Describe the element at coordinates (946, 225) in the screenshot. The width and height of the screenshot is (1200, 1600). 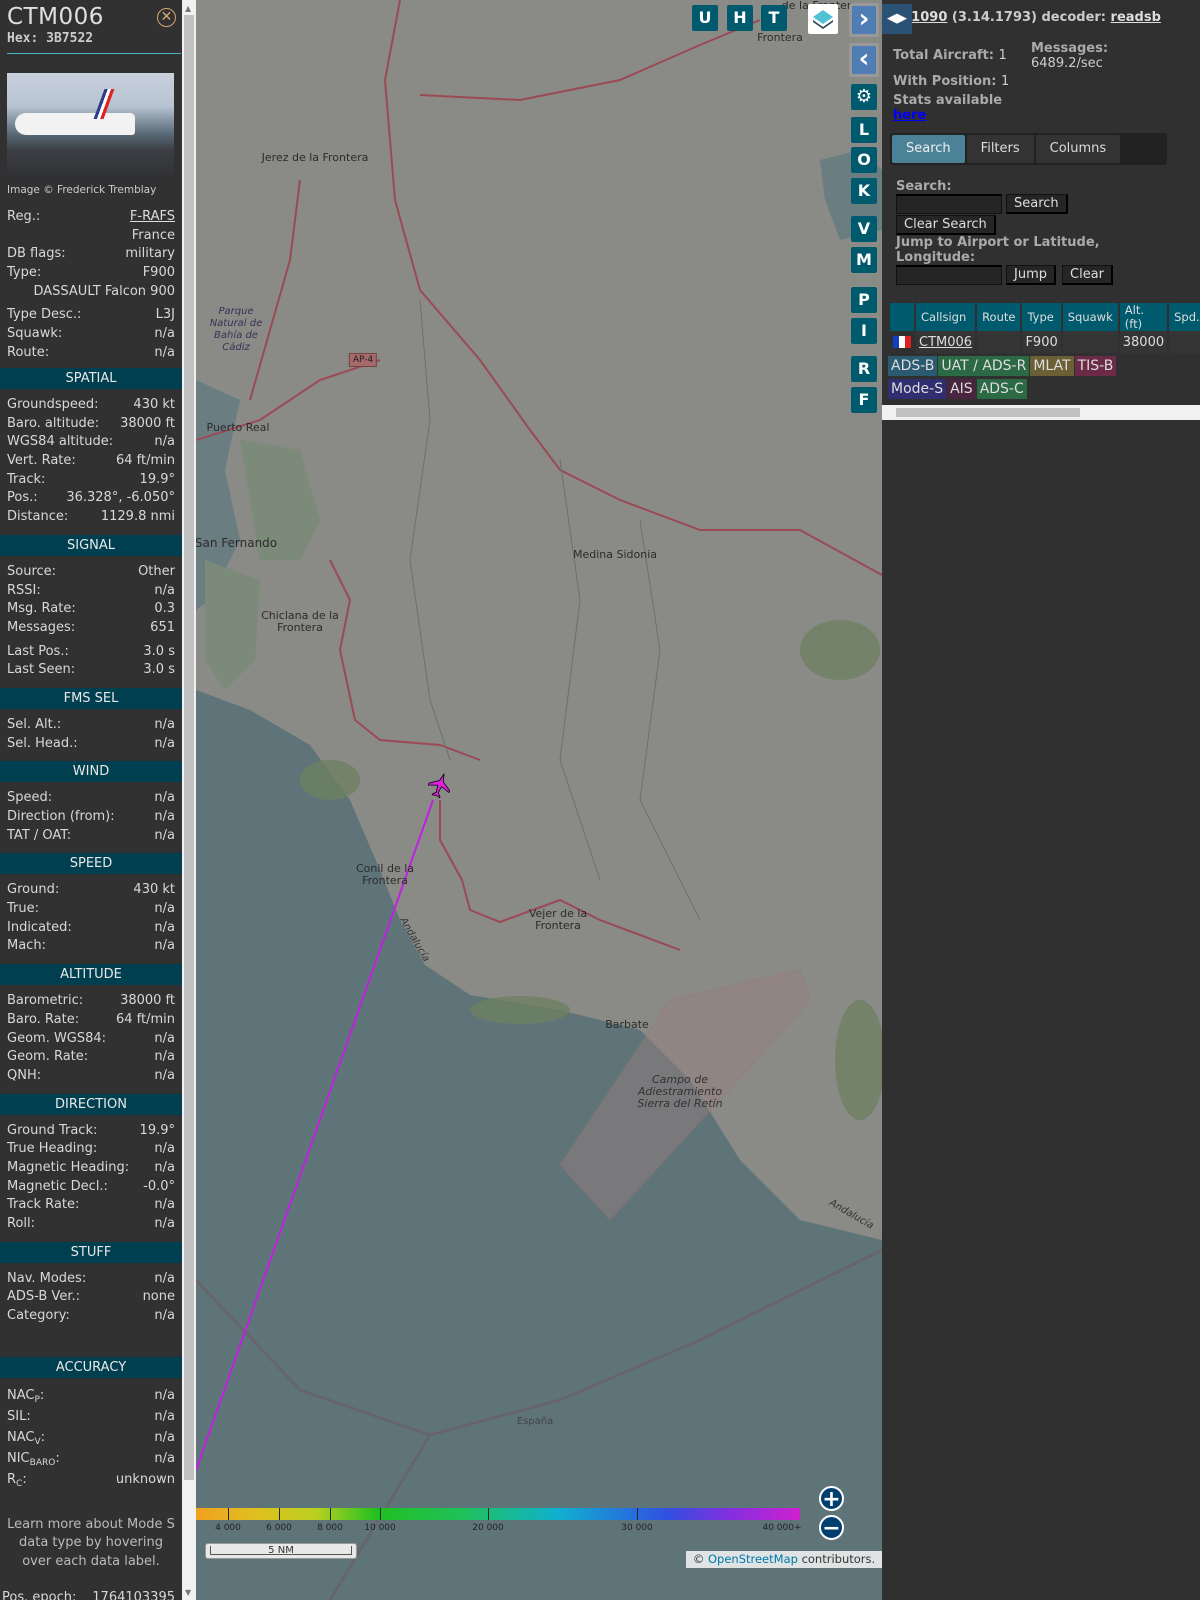
I see `clear-search-button: Clear Search` at that location.